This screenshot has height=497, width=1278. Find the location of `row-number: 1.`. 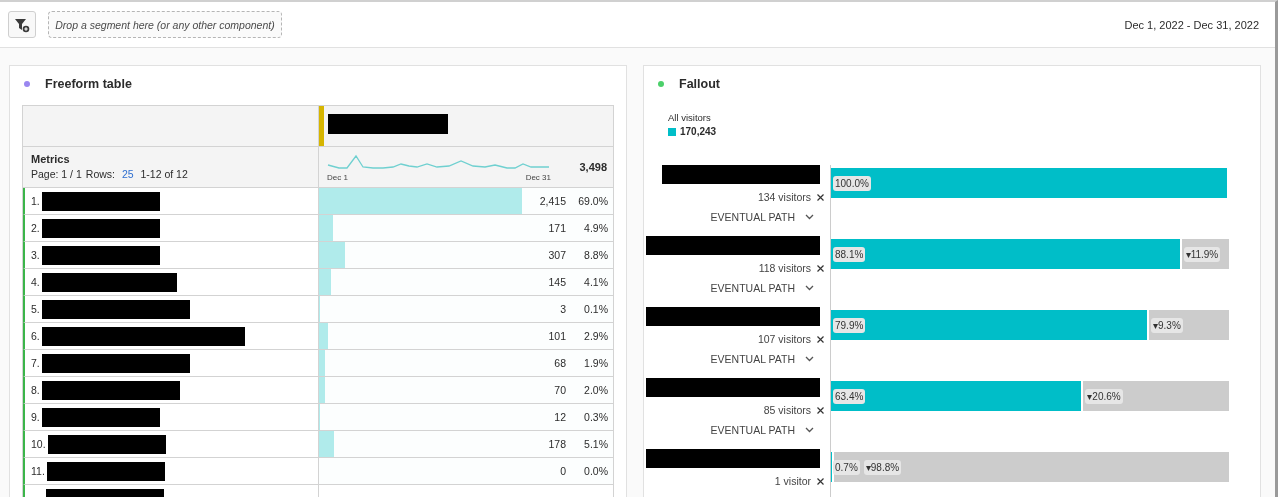

row-number: 1. is located at coordinates (35, 201).